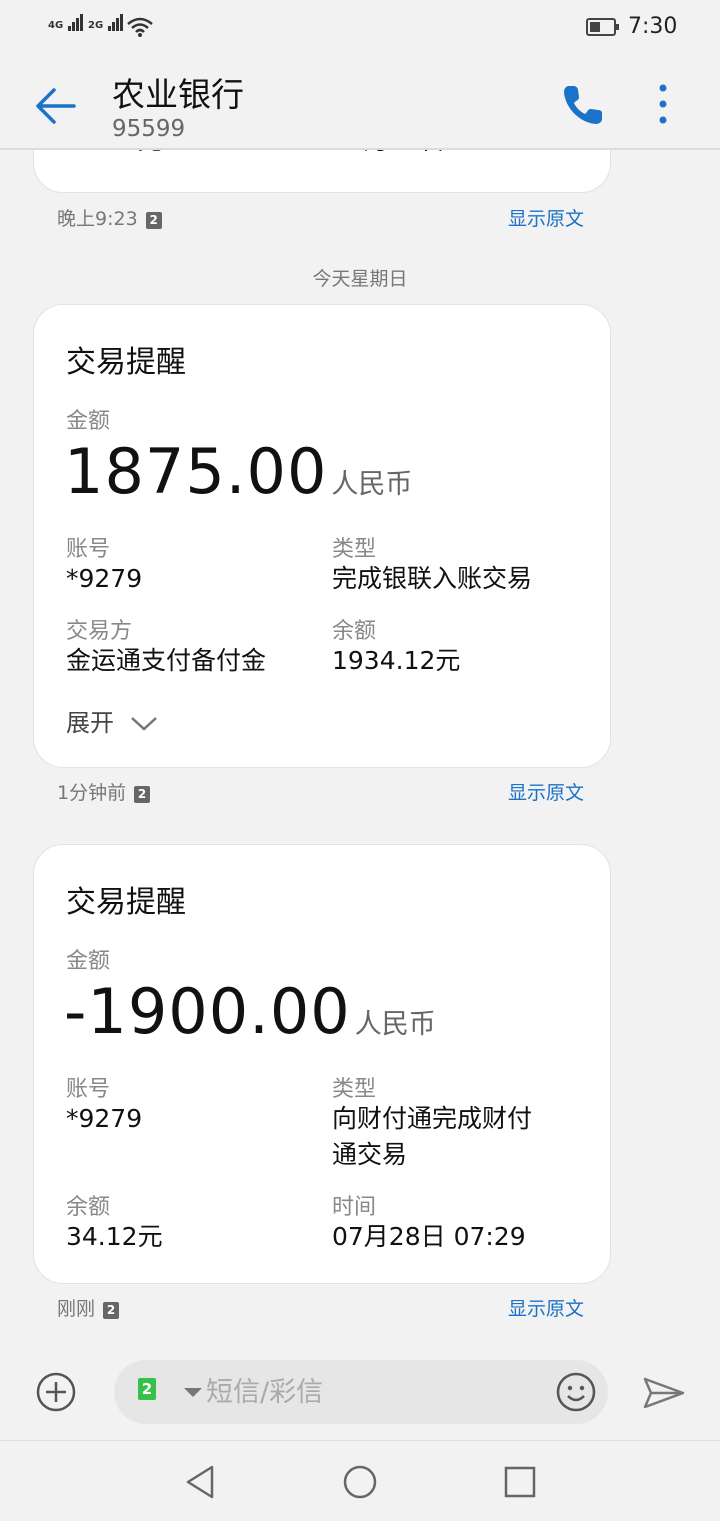 This screenshot has height=1521, width=720. I want to click on caret-down-icon, so click(193, 1392).